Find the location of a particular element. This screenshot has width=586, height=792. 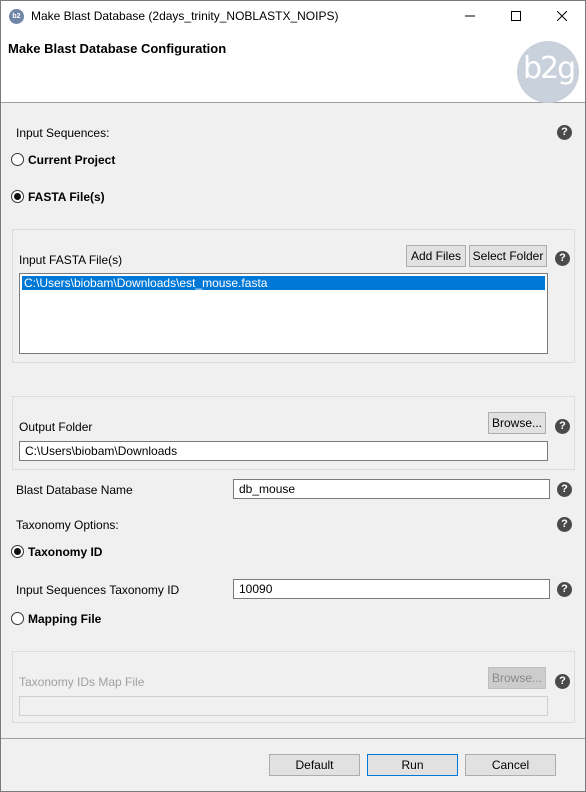

b2g-logo: b2g is located at coordinates (548, 72).